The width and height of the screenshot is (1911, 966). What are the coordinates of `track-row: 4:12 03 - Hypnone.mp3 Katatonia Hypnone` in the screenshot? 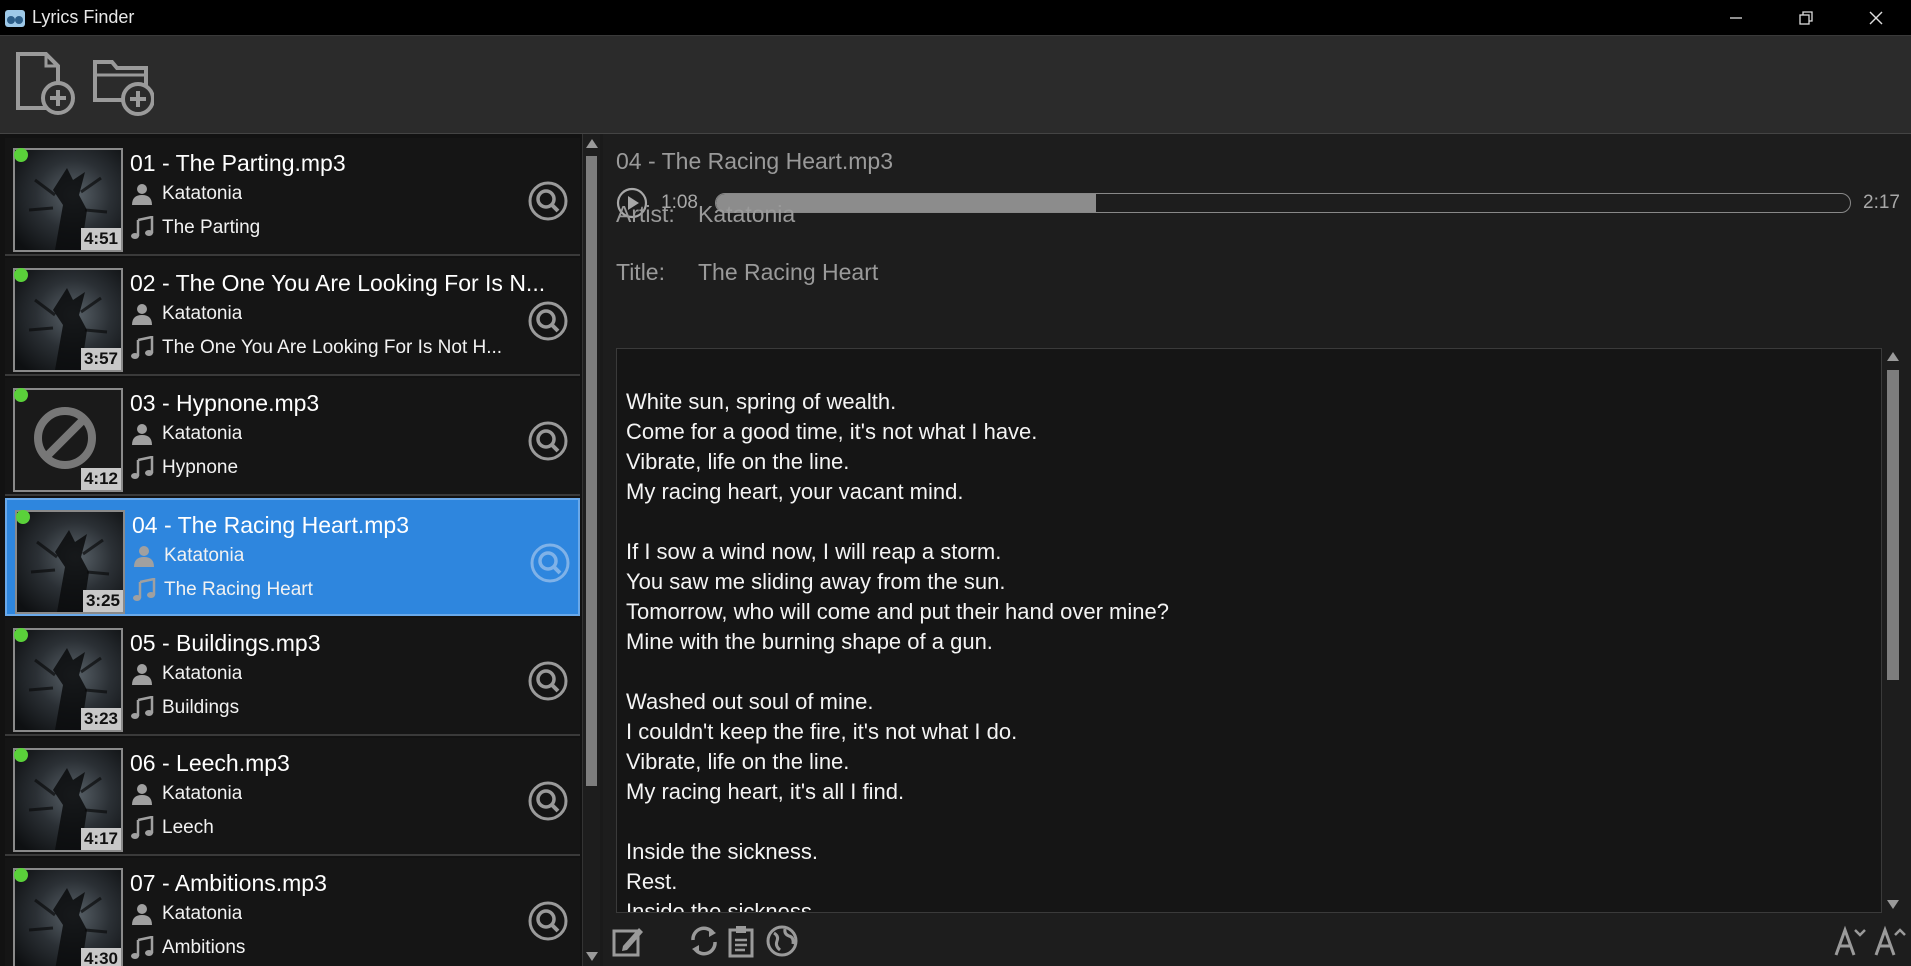 It's located at (292, 437).